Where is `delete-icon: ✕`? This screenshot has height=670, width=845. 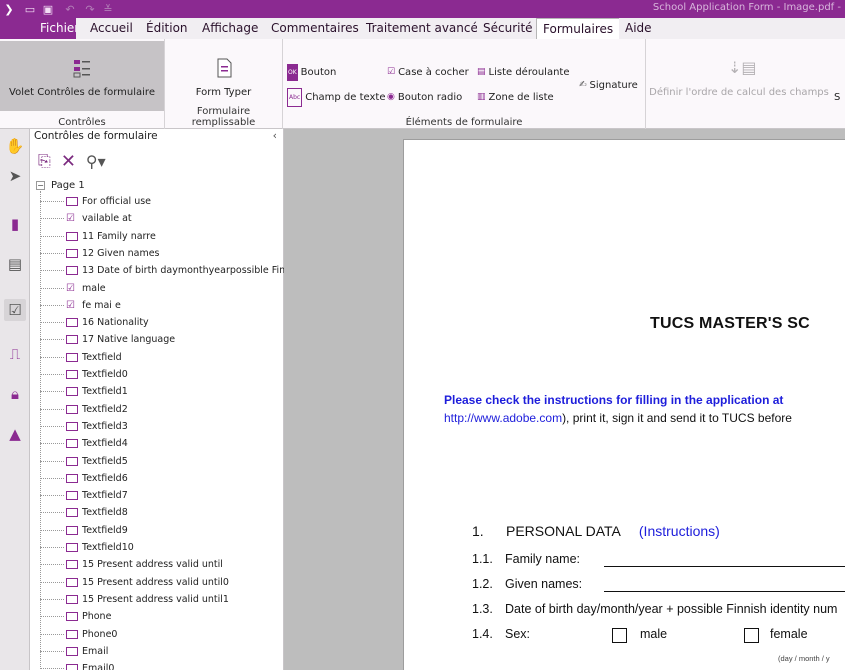 delete-icon: ✕ is located at coordinates (68, 161).